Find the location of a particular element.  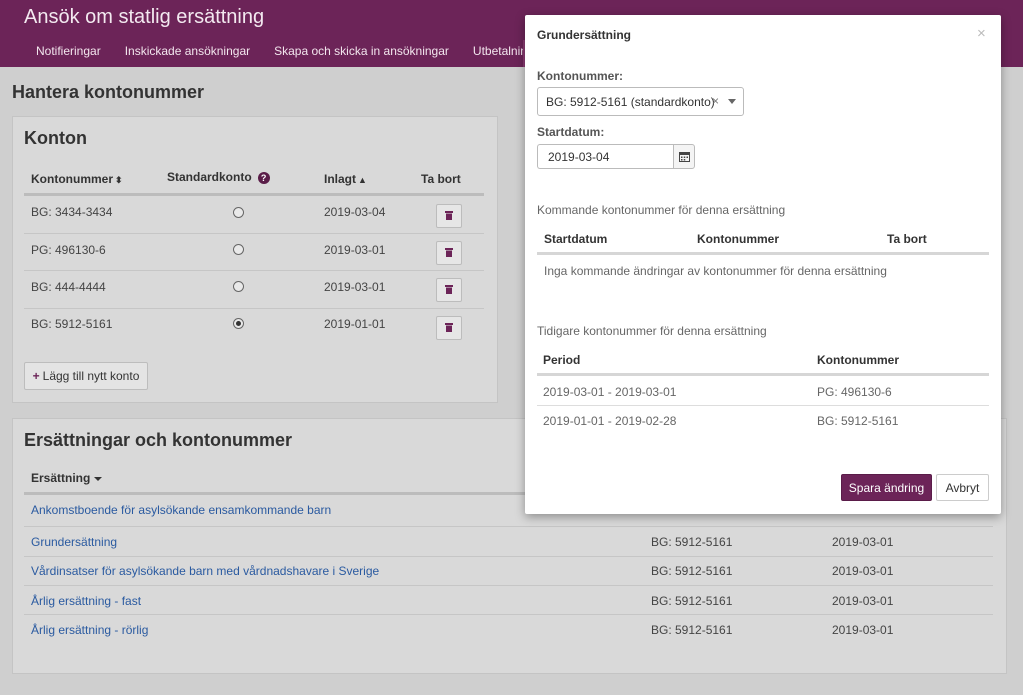

add-account-label: Lägg till nytt konto is located at coordinates (91, 376).